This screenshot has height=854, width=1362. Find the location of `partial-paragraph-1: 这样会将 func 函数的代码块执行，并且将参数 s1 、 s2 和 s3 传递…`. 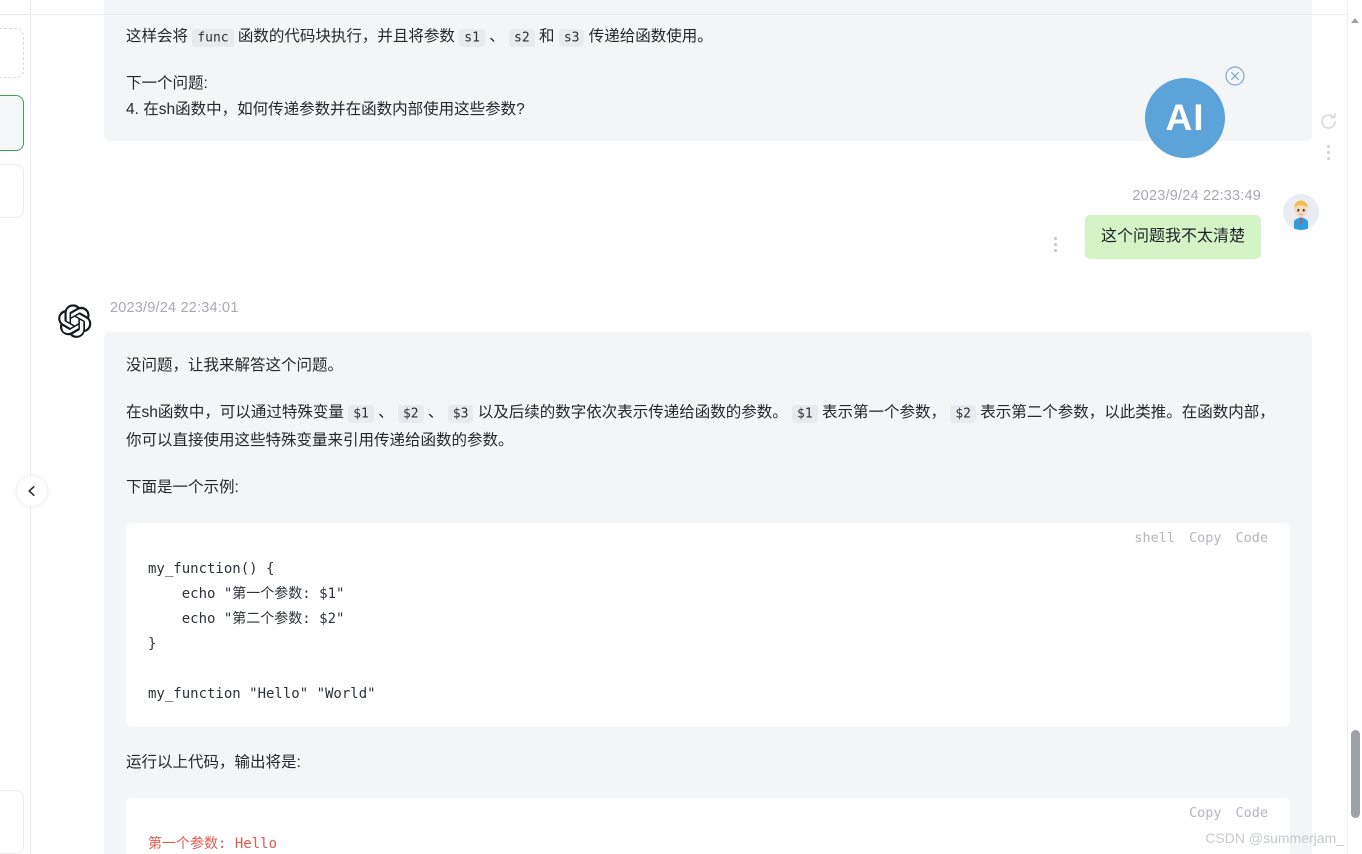

partial-paragraph-1: 这样会将 func 函数的代码块执行，并且将参数 s1 、 s2 和 s3 传递… is located at coordinates (708, 37).